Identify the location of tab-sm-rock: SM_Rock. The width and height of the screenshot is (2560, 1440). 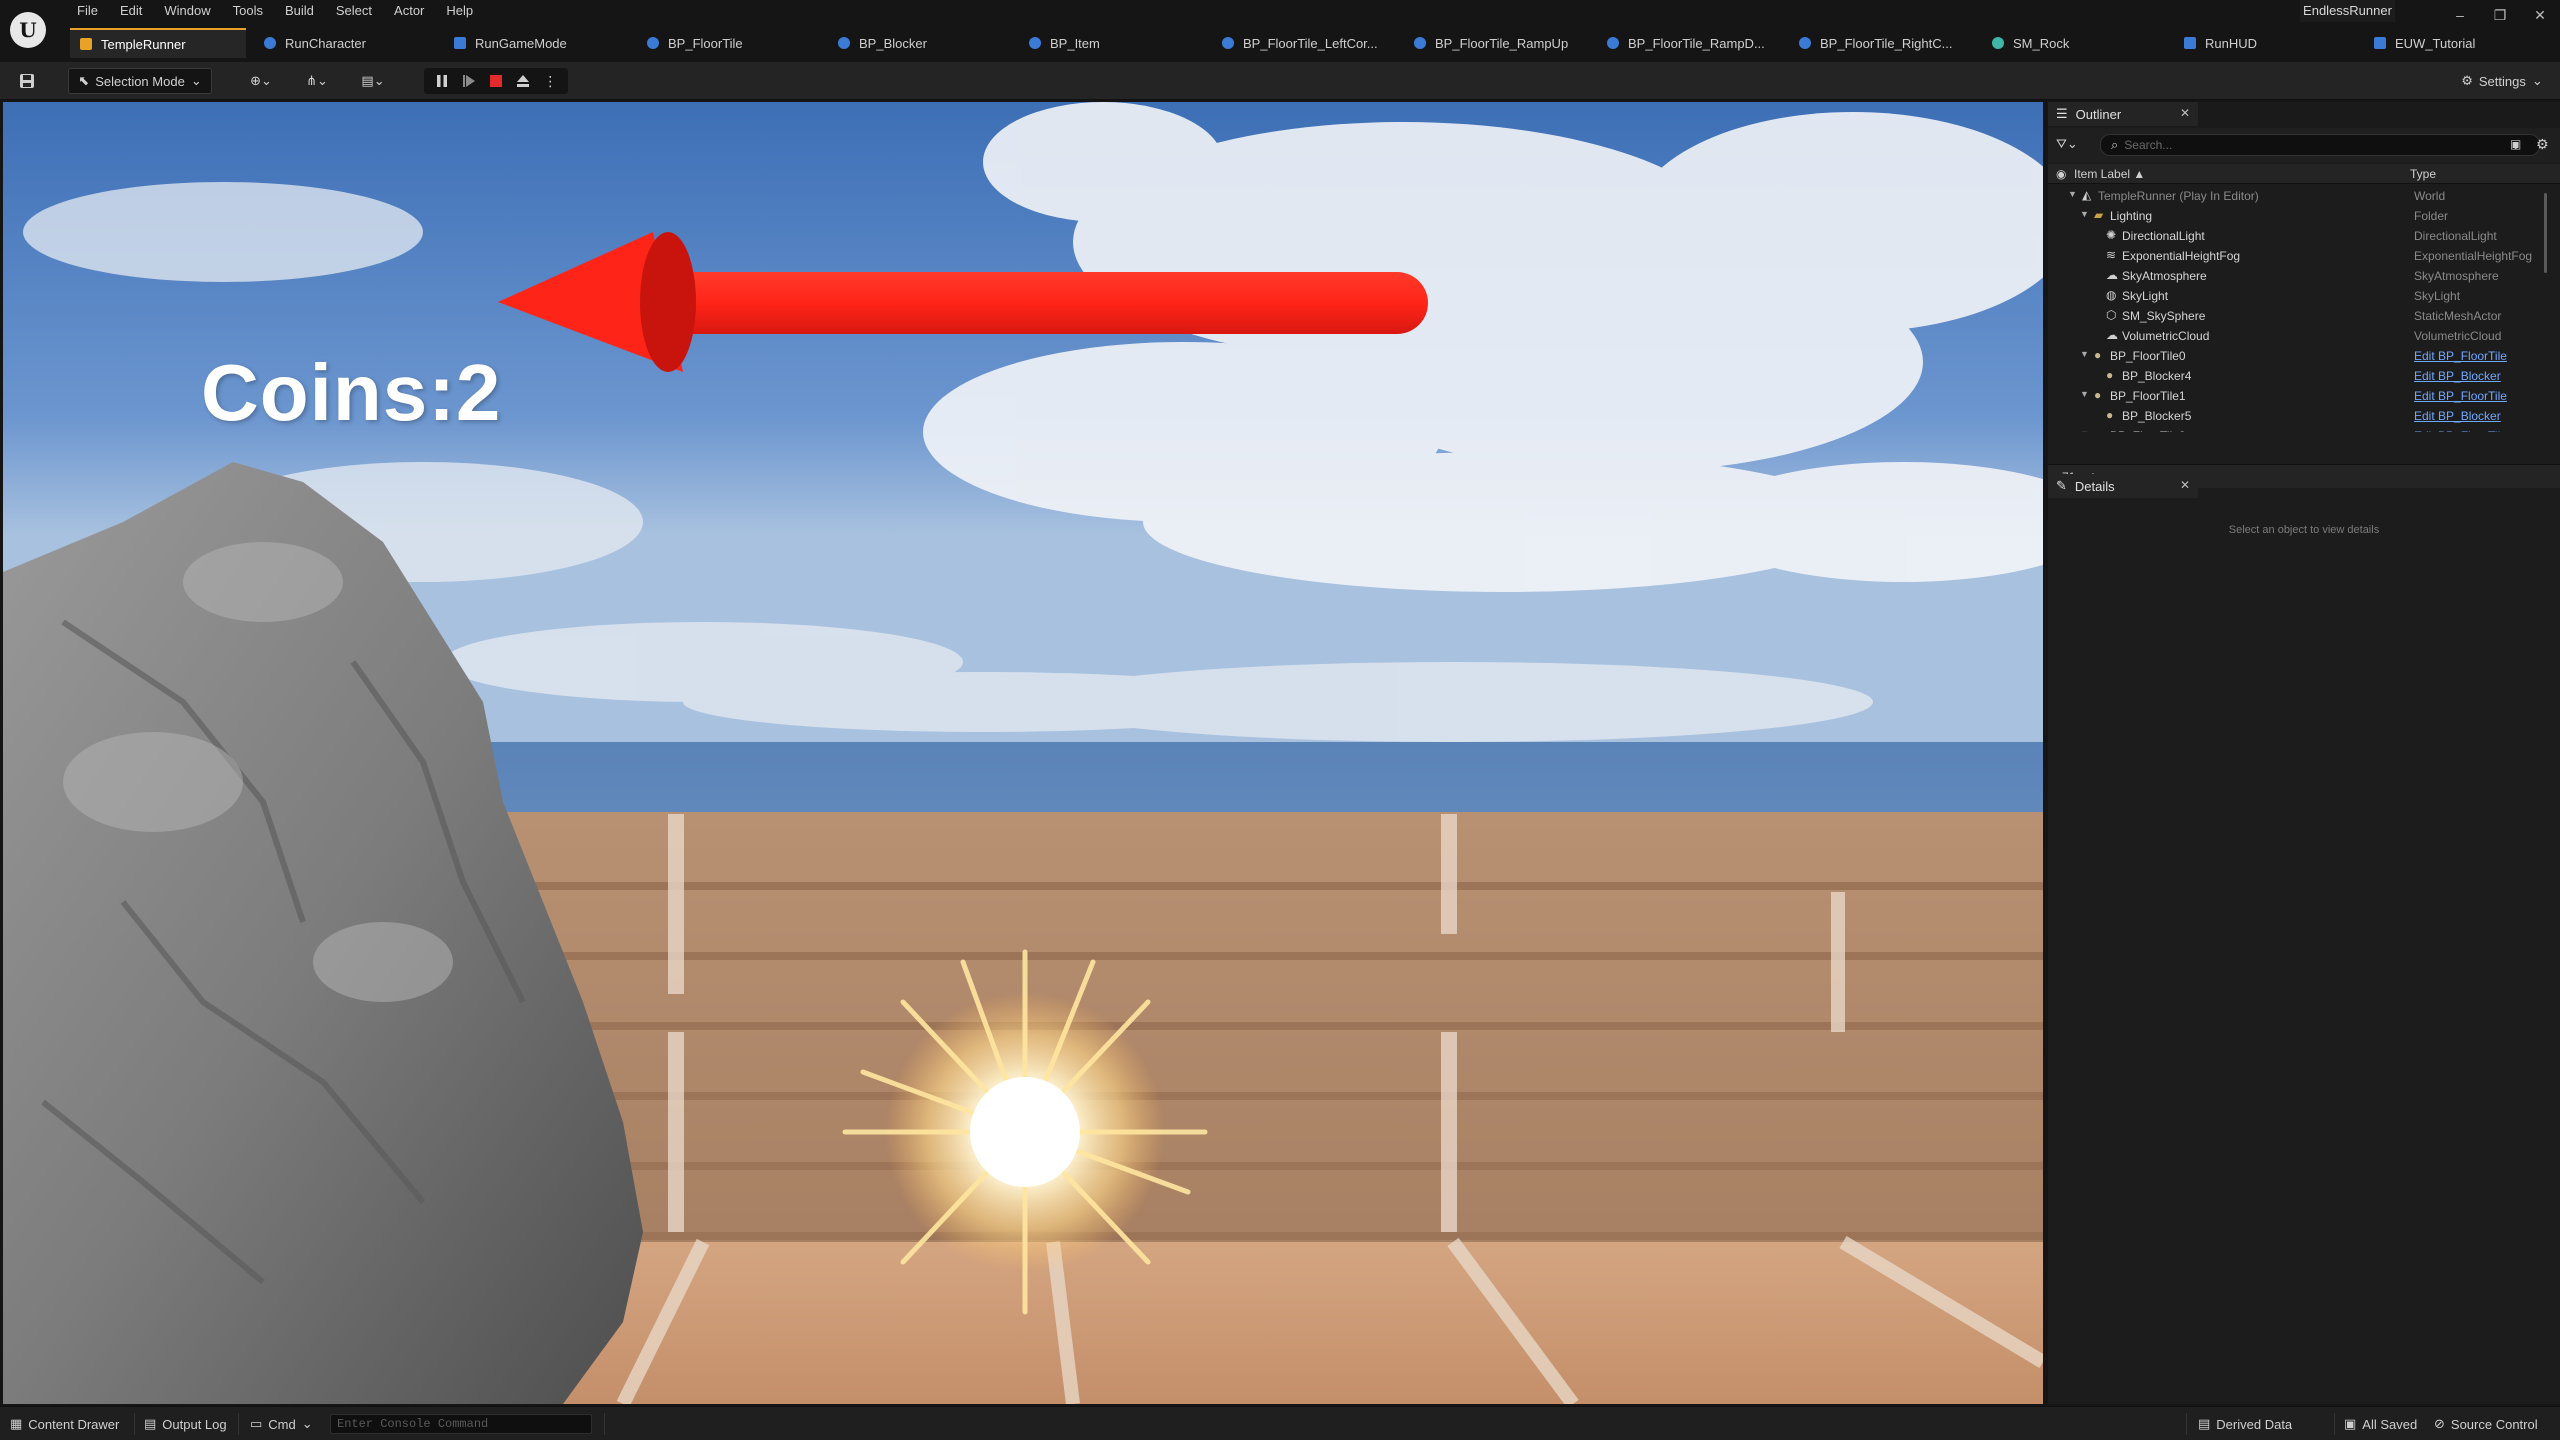
(2070, 43).